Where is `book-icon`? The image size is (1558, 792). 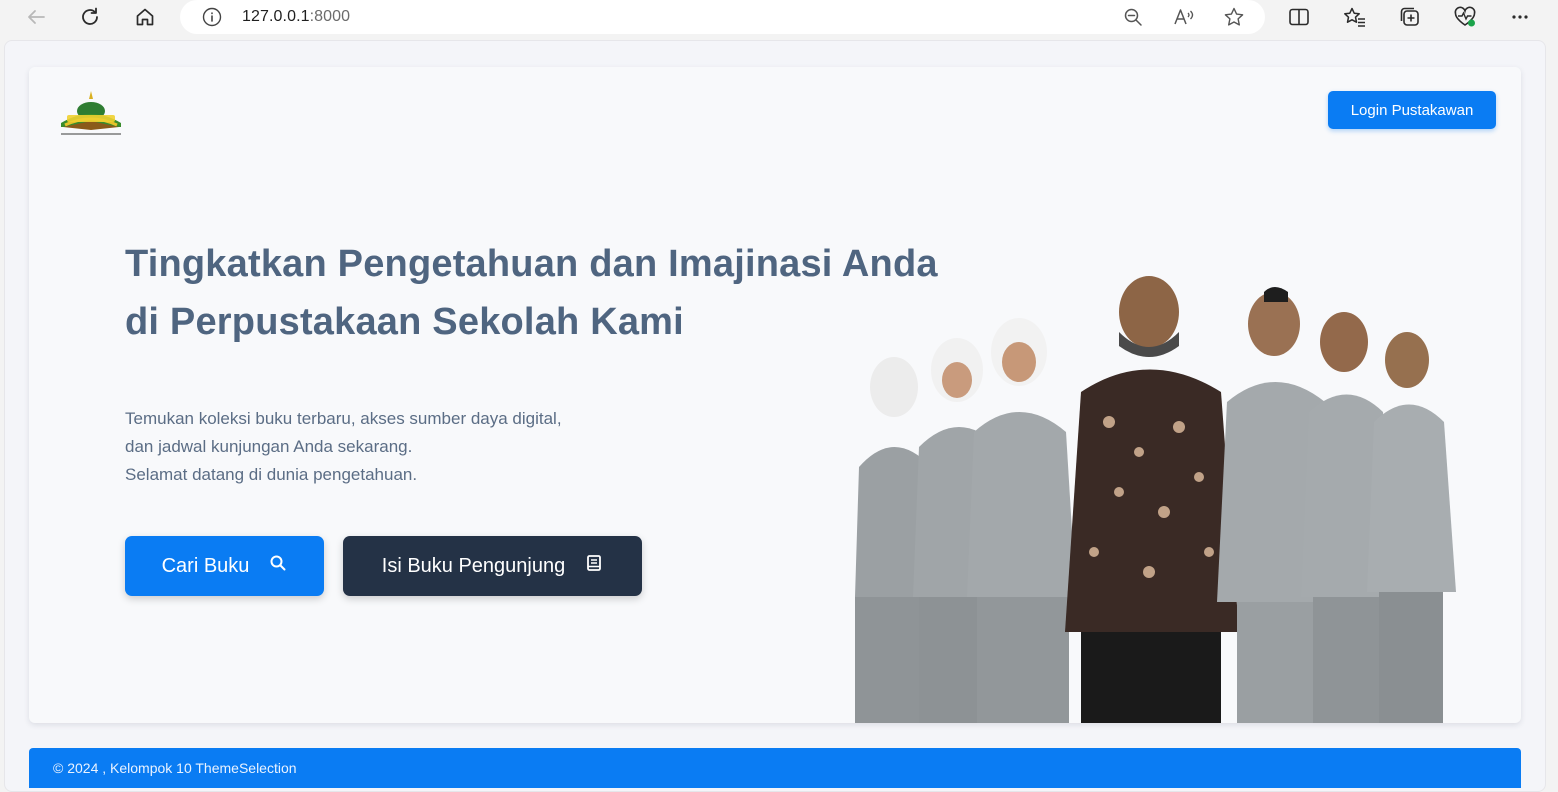 book-icon is located at coordinates (594, 566).